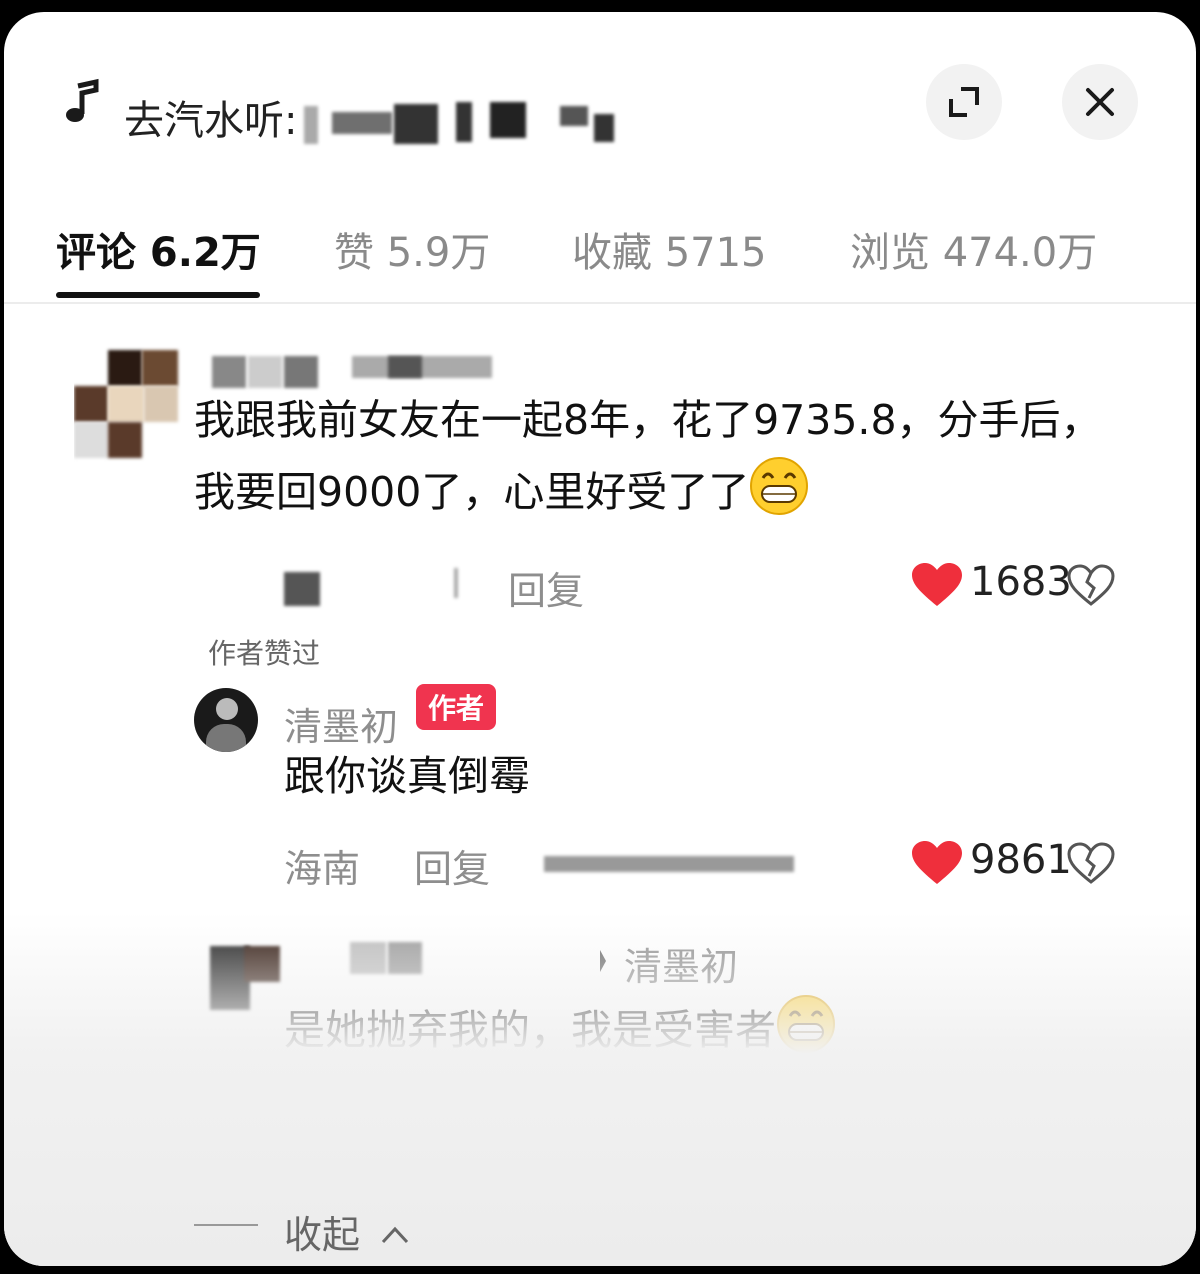 This screenshot has width=1200, height=1274. I want to click on tabs-divider, so click(600, 303).